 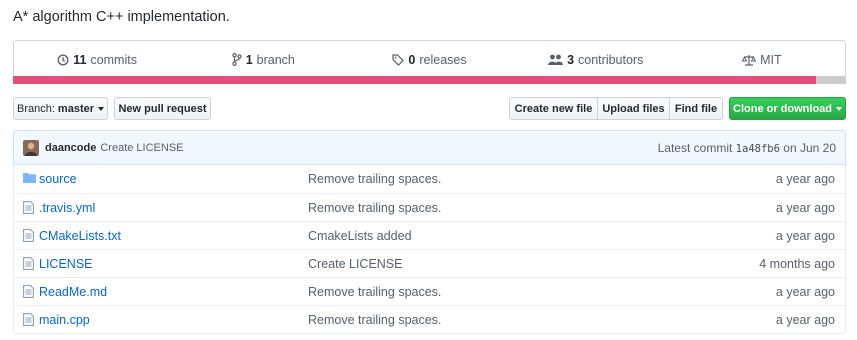 I want to click on branch-select-button: Branch: master, so click(x=60, y=108).